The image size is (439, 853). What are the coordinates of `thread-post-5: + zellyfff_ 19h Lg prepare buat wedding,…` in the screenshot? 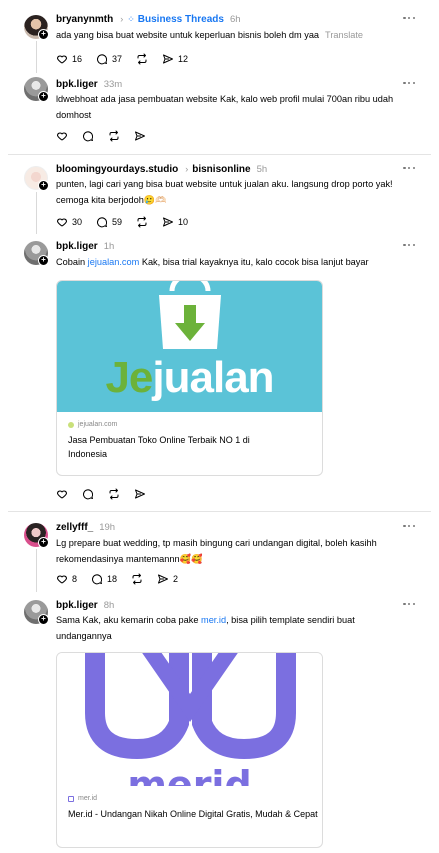 It's located at (219, 556).